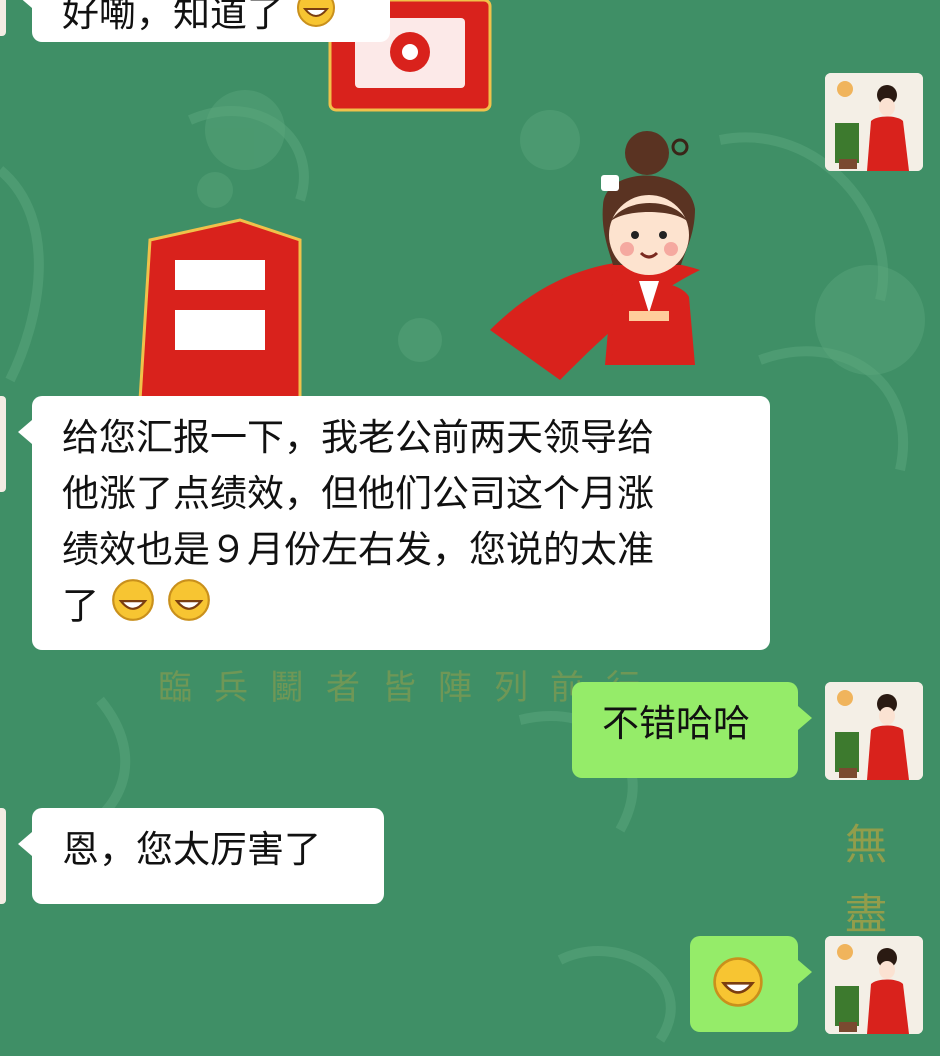 This screenshot has height=1056, width=940. Describe the element at coordinates (401, 608) in the screenshot. I see `message-line-last: 了` at that location.